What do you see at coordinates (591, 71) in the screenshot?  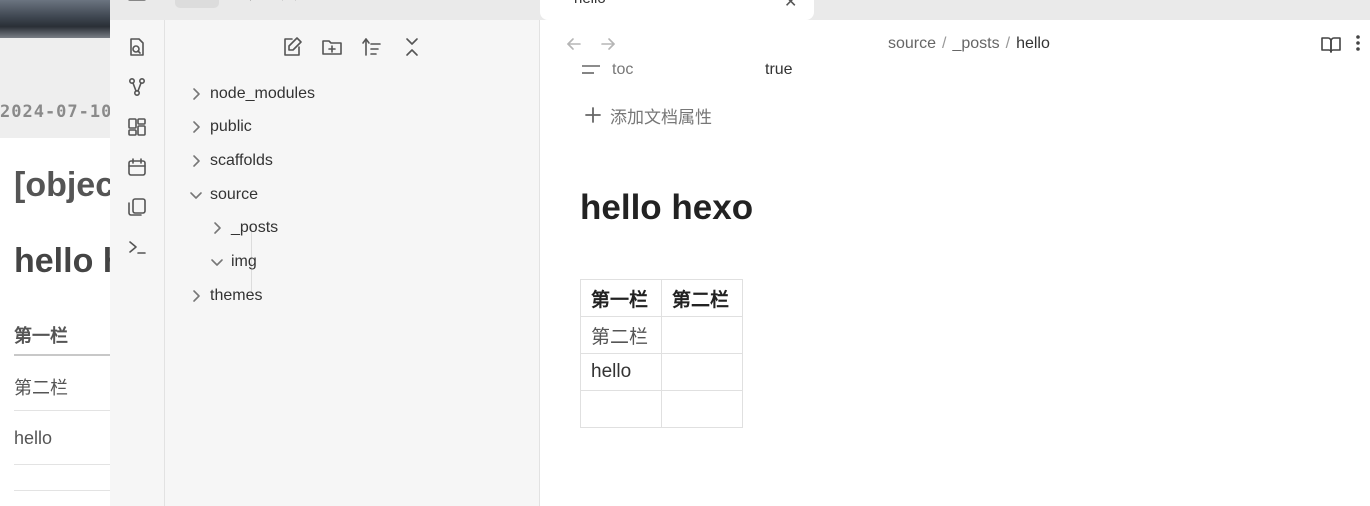 I see `list-property-icon` at bounding box center [591, 71].